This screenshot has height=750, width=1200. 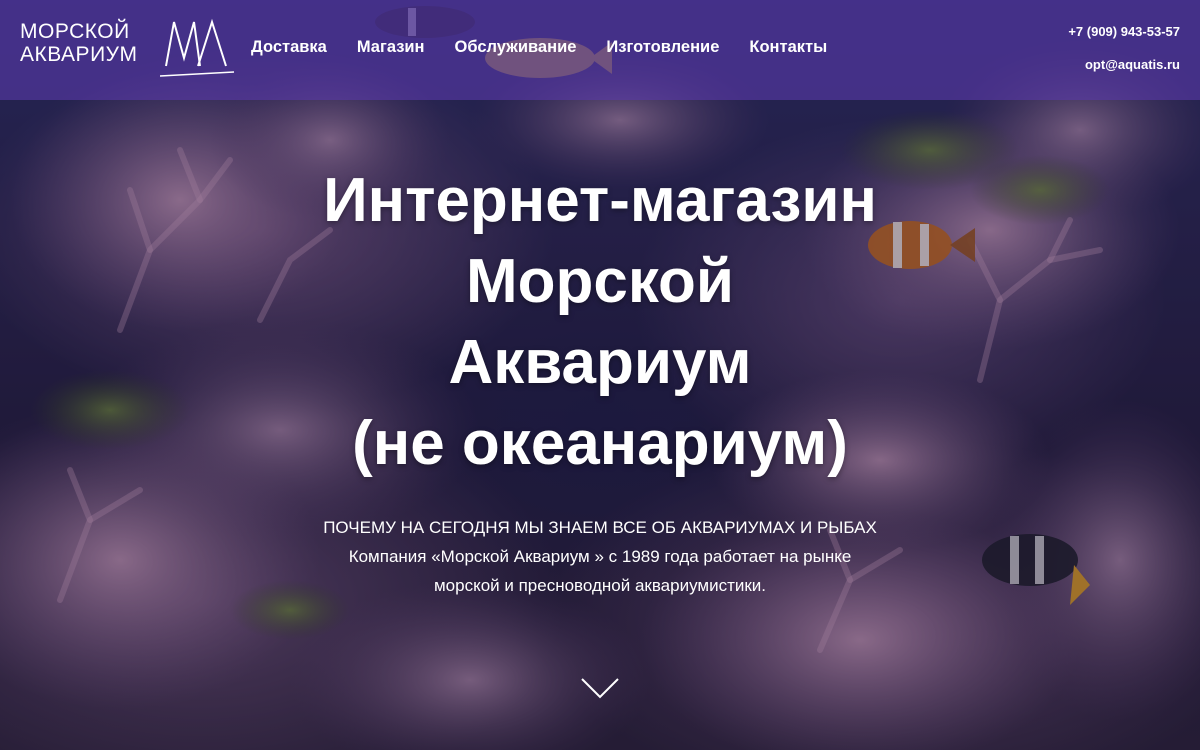 I want to click on nav-item-manufacturing: Изготовление, so click(x=662, y=47).